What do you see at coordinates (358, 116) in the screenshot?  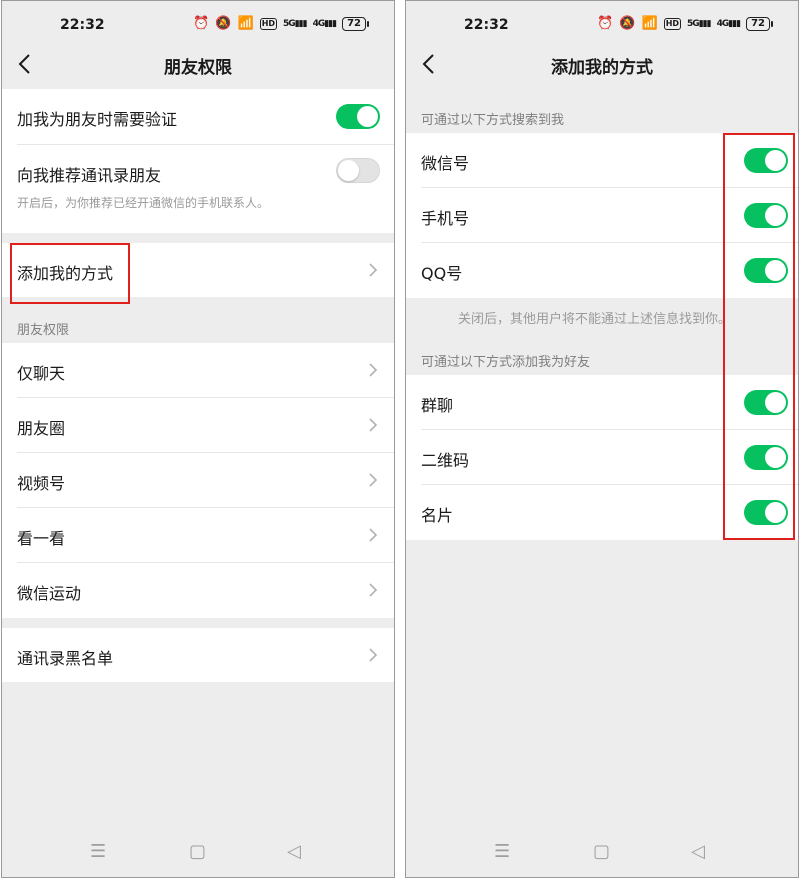 I see `require-verification-toggle` at bounding box center [358, 116].